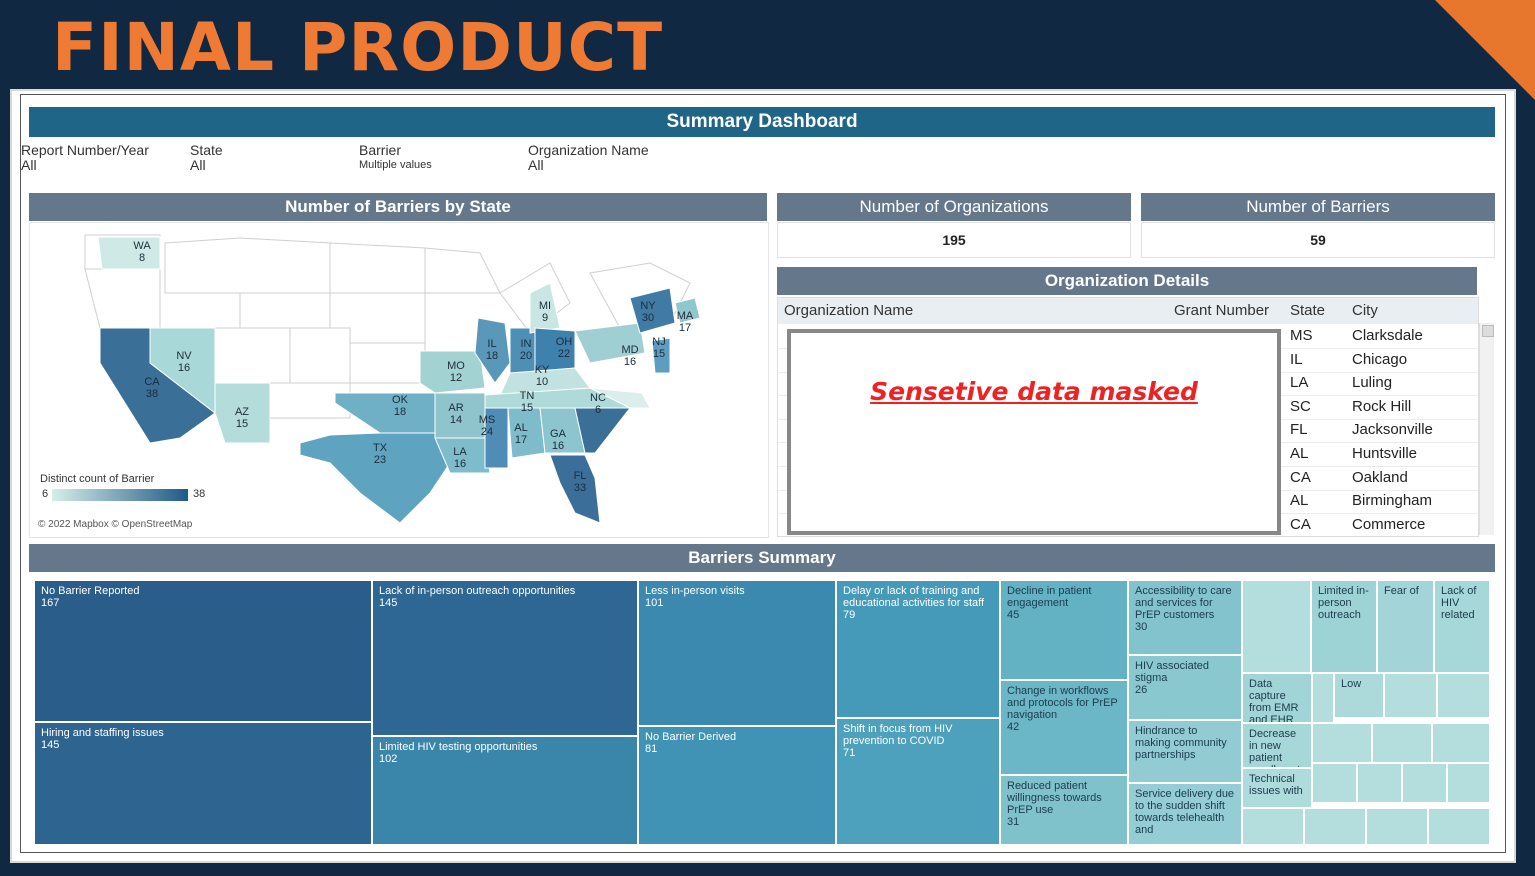 This screenshot has height=876, width=1535. Describe the element at coordinates (1372, 382) in the screenshot. I see `cell-city: Luling` at that location.